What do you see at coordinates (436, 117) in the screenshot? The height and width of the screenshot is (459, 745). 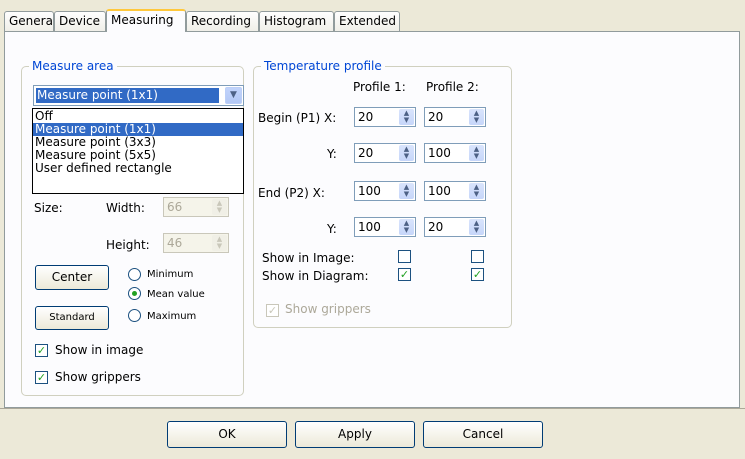 I see `begin-x-profile2-value: 20` at bounding box center [436, 117].